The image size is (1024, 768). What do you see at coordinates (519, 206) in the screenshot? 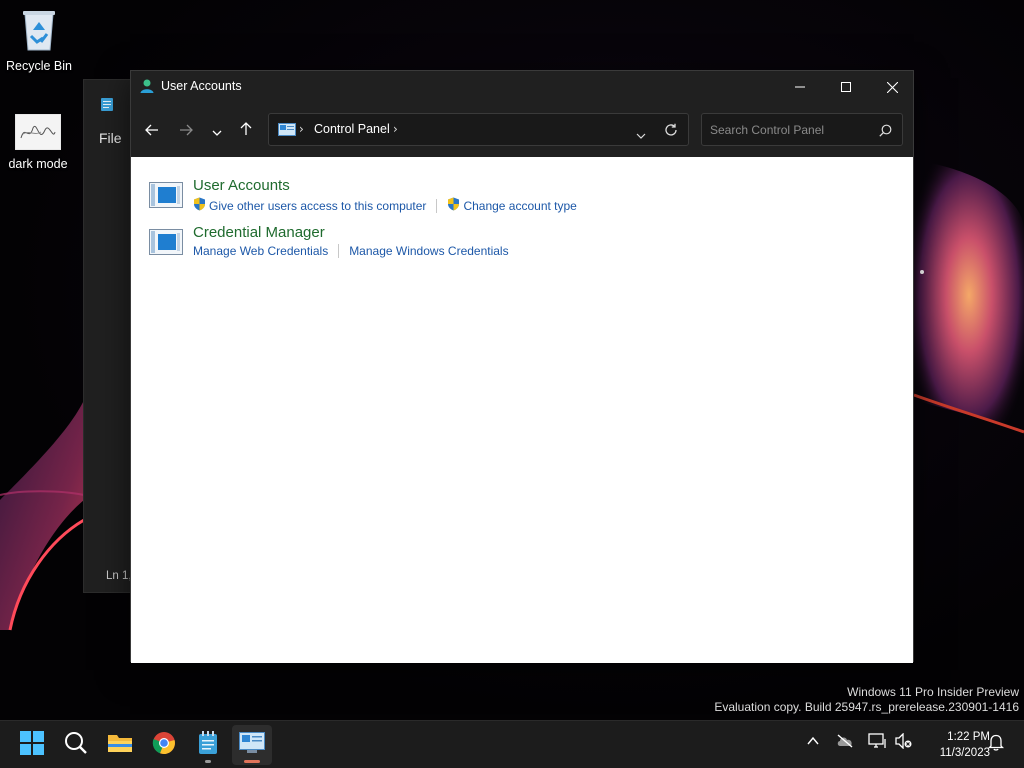
I see `link-label: Change account type` at bounding box center [519, 206].